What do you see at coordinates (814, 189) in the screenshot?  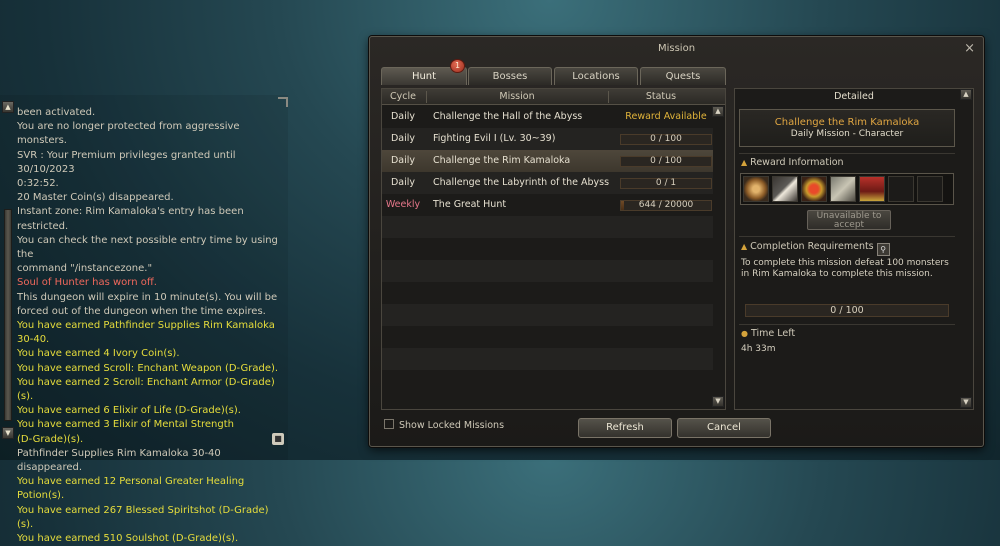 I see `elixir-icon` at bounding box center [814, 189].